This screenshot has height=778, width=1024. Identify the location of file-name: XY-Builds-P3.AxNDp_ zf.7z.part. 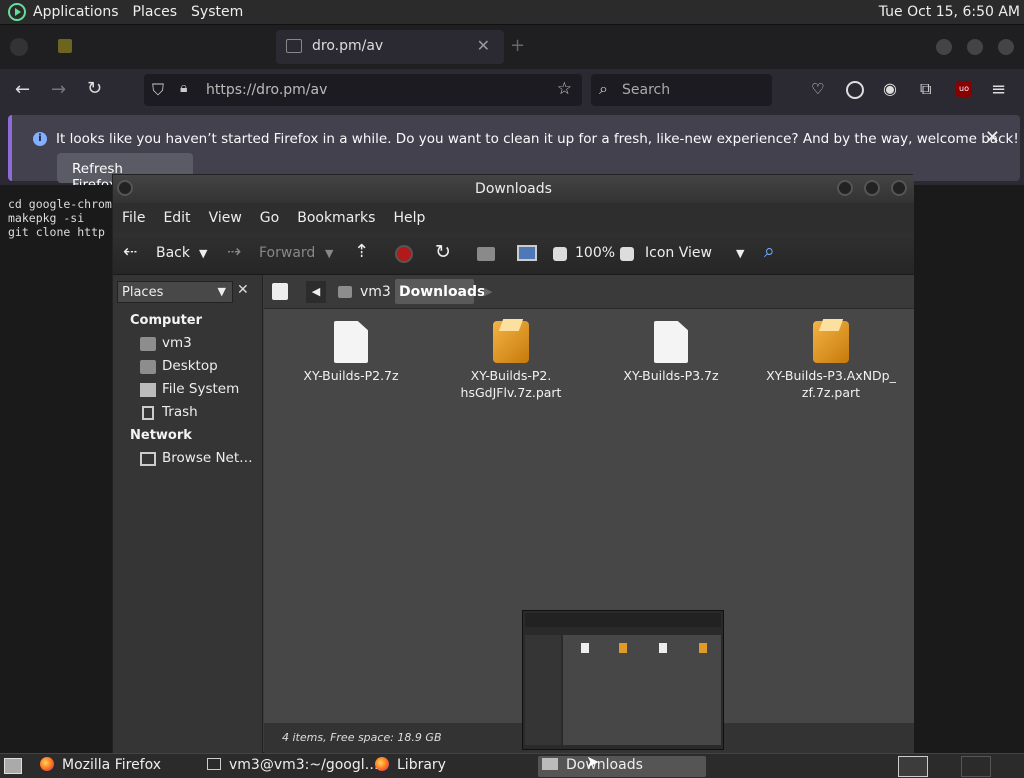
(831, 384).